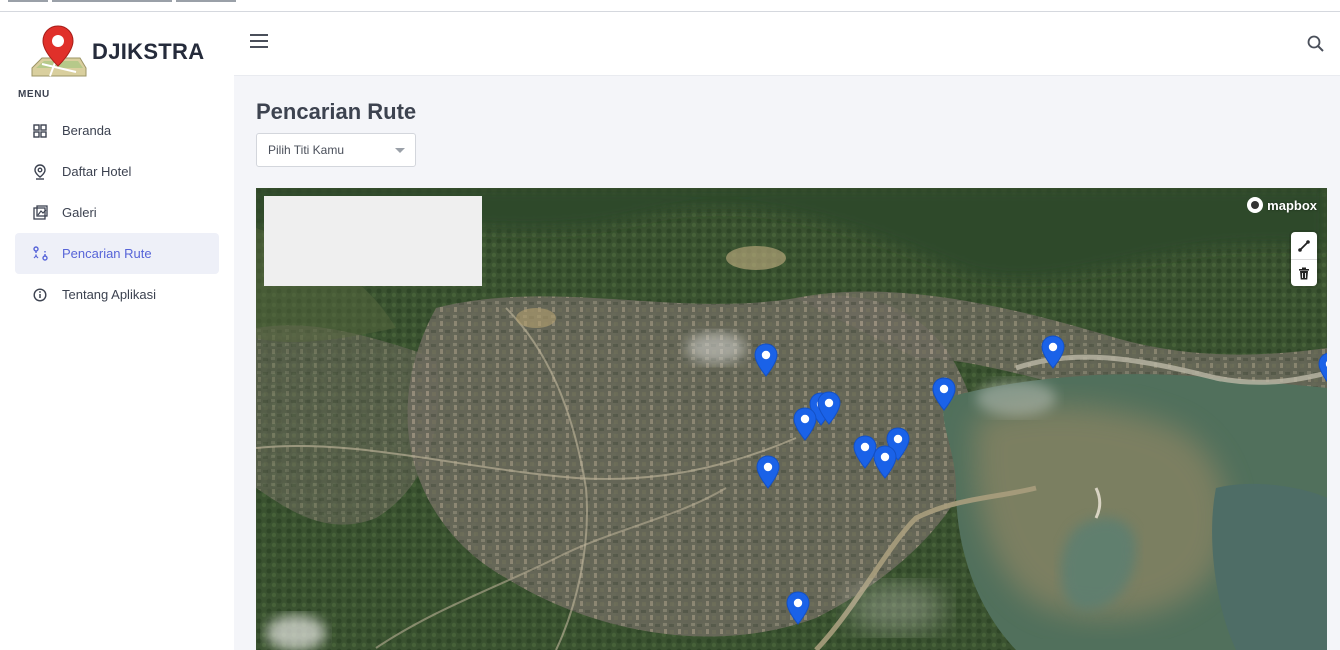 The height and width of the screenshot is (650, 1340). I want to click on sidebar-item-label: Daftar Hotel, so click(97, 171).